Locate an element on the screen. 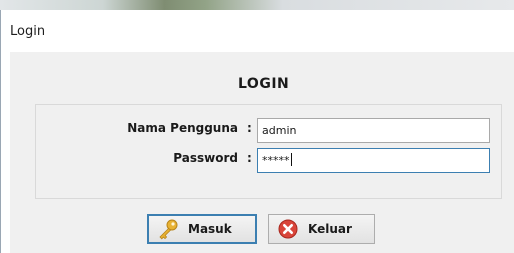  window-title: Login is located at coordinates (28, 31).